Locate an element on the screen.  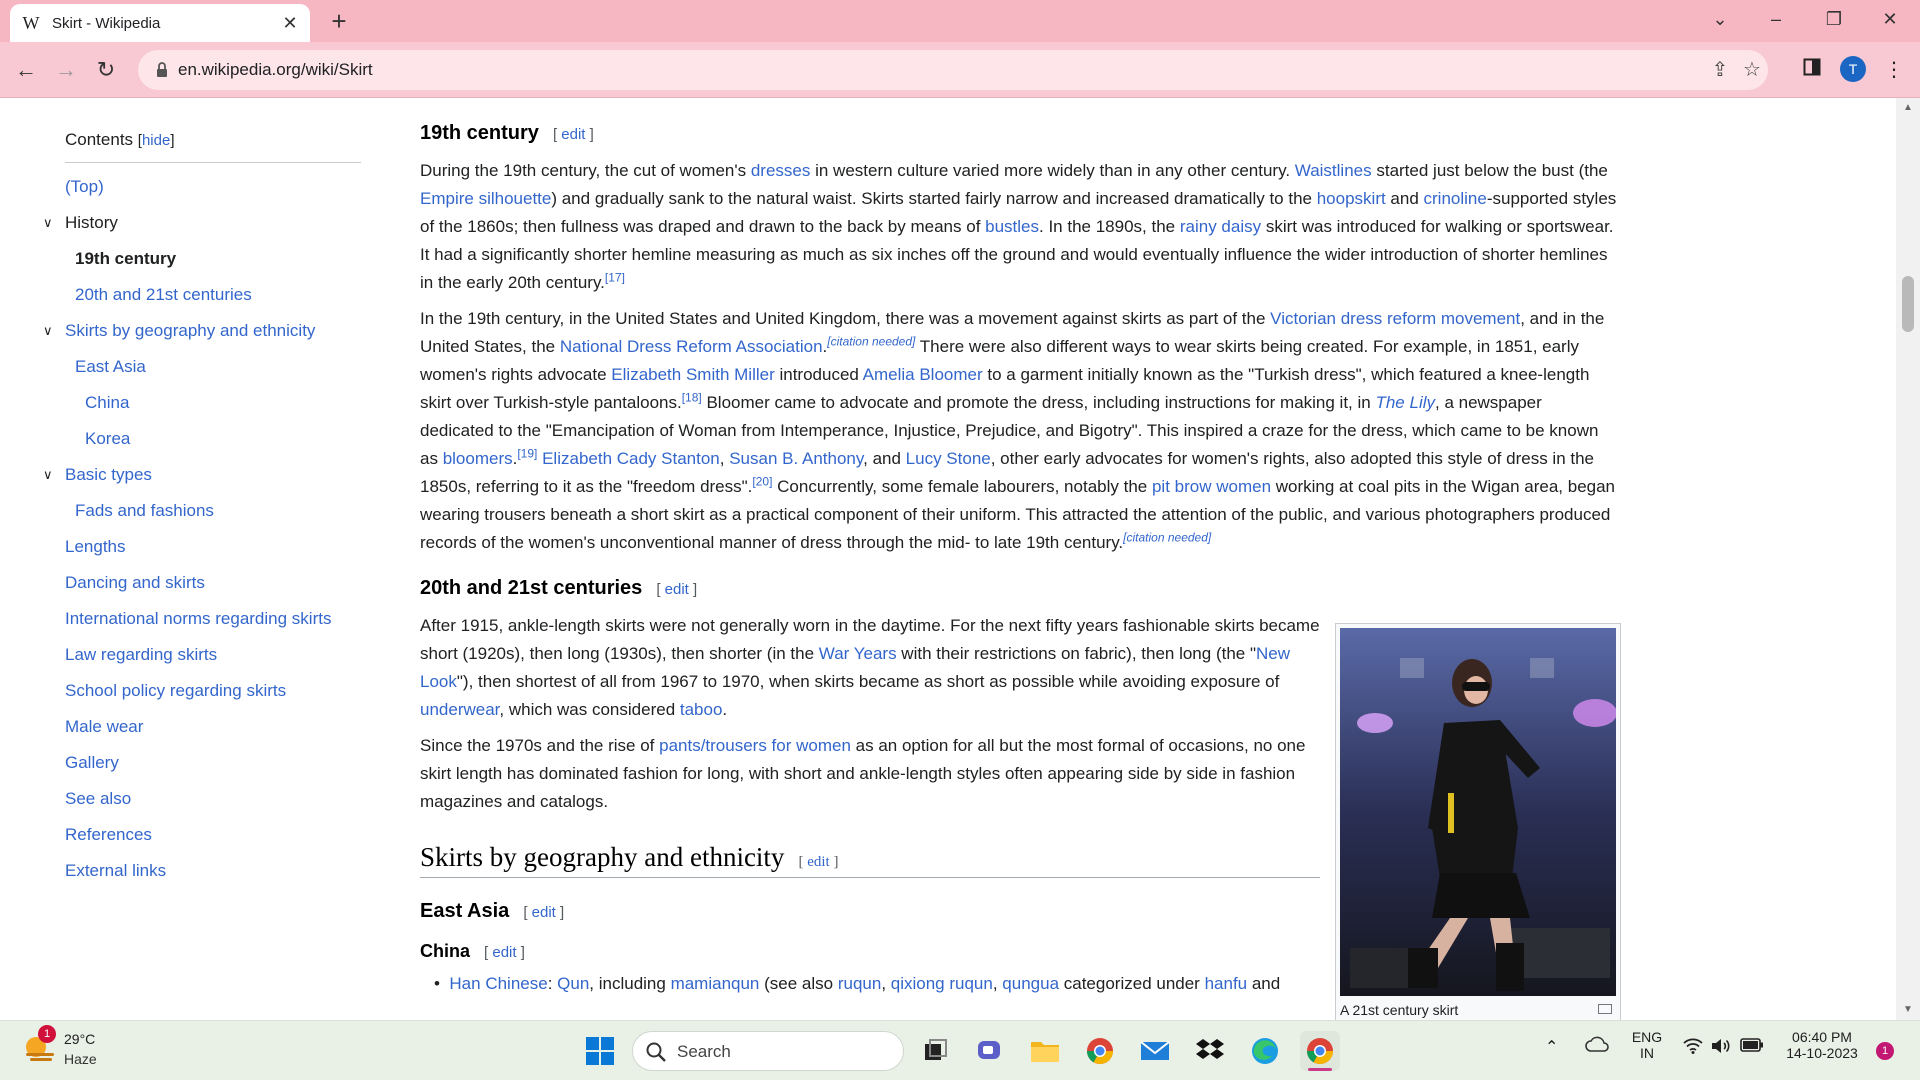
task-view-icon is located at coordinates (935, 1051).